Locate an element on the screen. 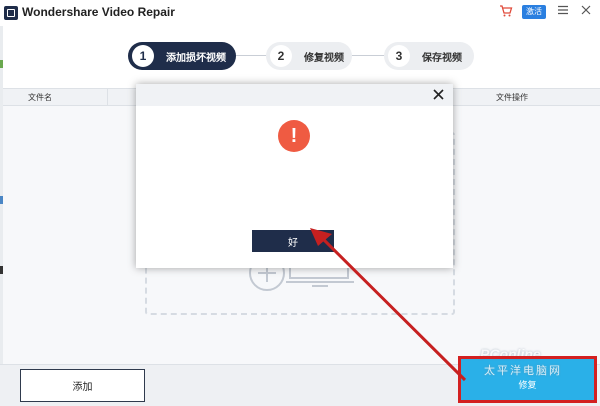 This screenshot has width=600, height=406. step-3: 3 保存视频 is located at coordinates (429, 56).